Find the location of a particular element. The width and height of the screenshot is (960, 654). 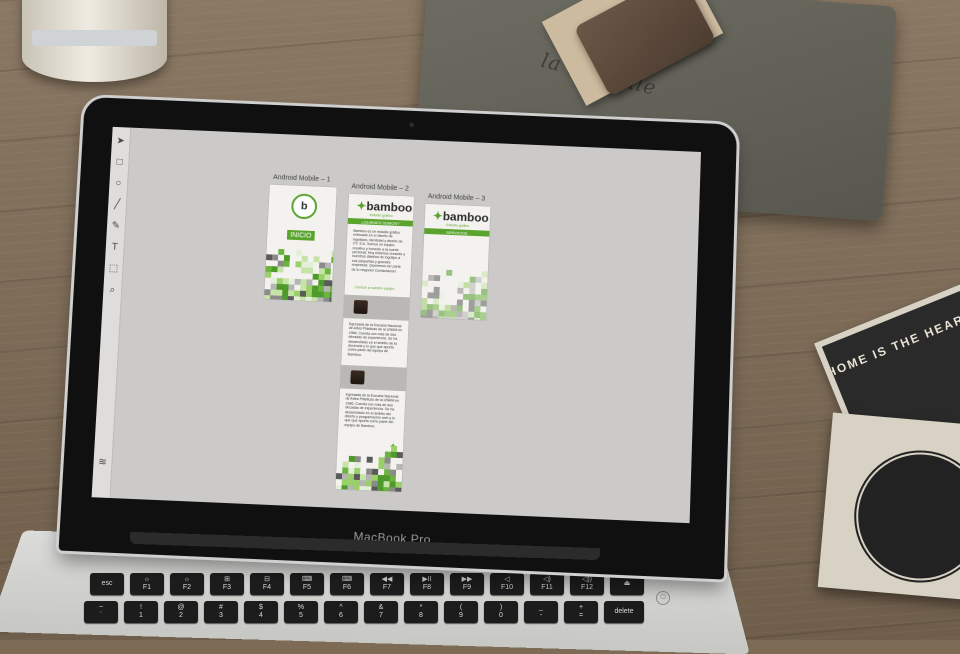

servicios-header: SERVICIOS is located at coordinates (456, 232).